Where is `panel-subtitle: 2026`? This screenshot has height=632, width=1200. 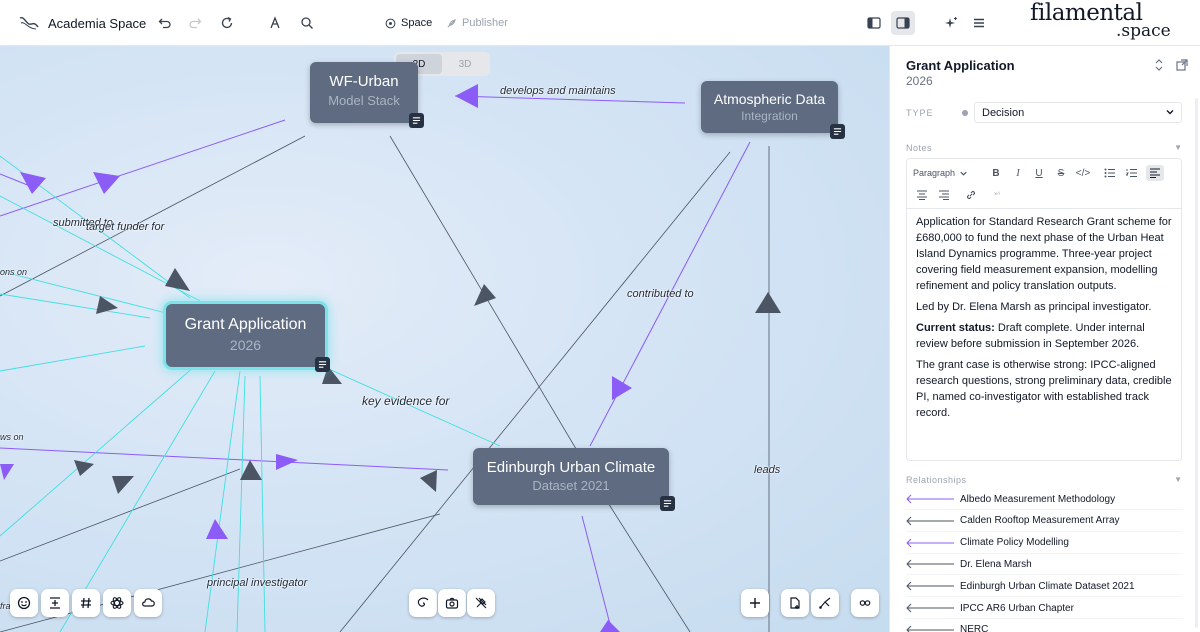 panel-subtitle: 2026 is located at coordinates (919, 81).